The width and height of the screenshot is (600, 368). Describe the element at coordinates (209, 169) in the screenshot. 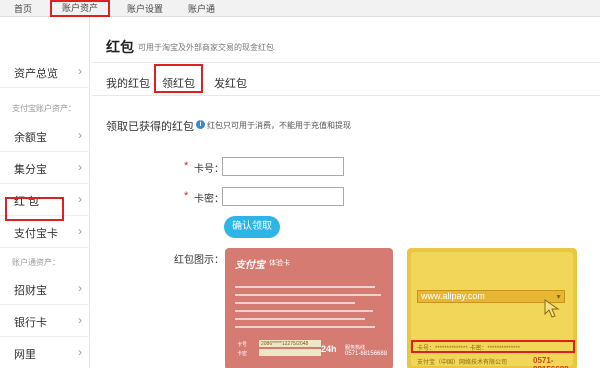

I see `card-number-label: 卡号：` at that location.